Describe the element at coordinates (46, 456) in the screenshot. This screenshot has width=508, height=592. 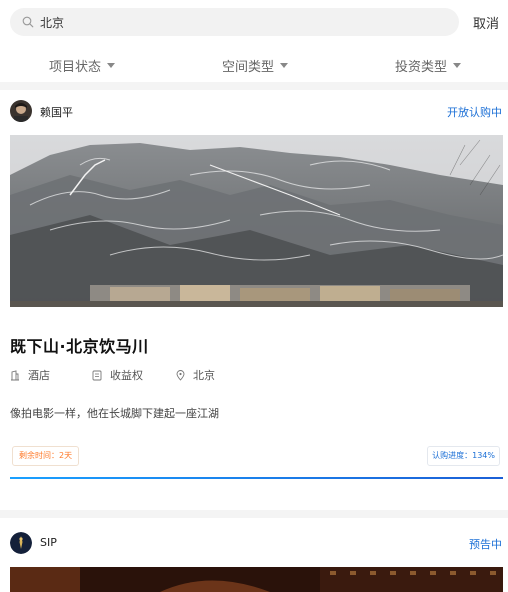
I see `remaining-time-badge: 剩余时间：2天` at that location.